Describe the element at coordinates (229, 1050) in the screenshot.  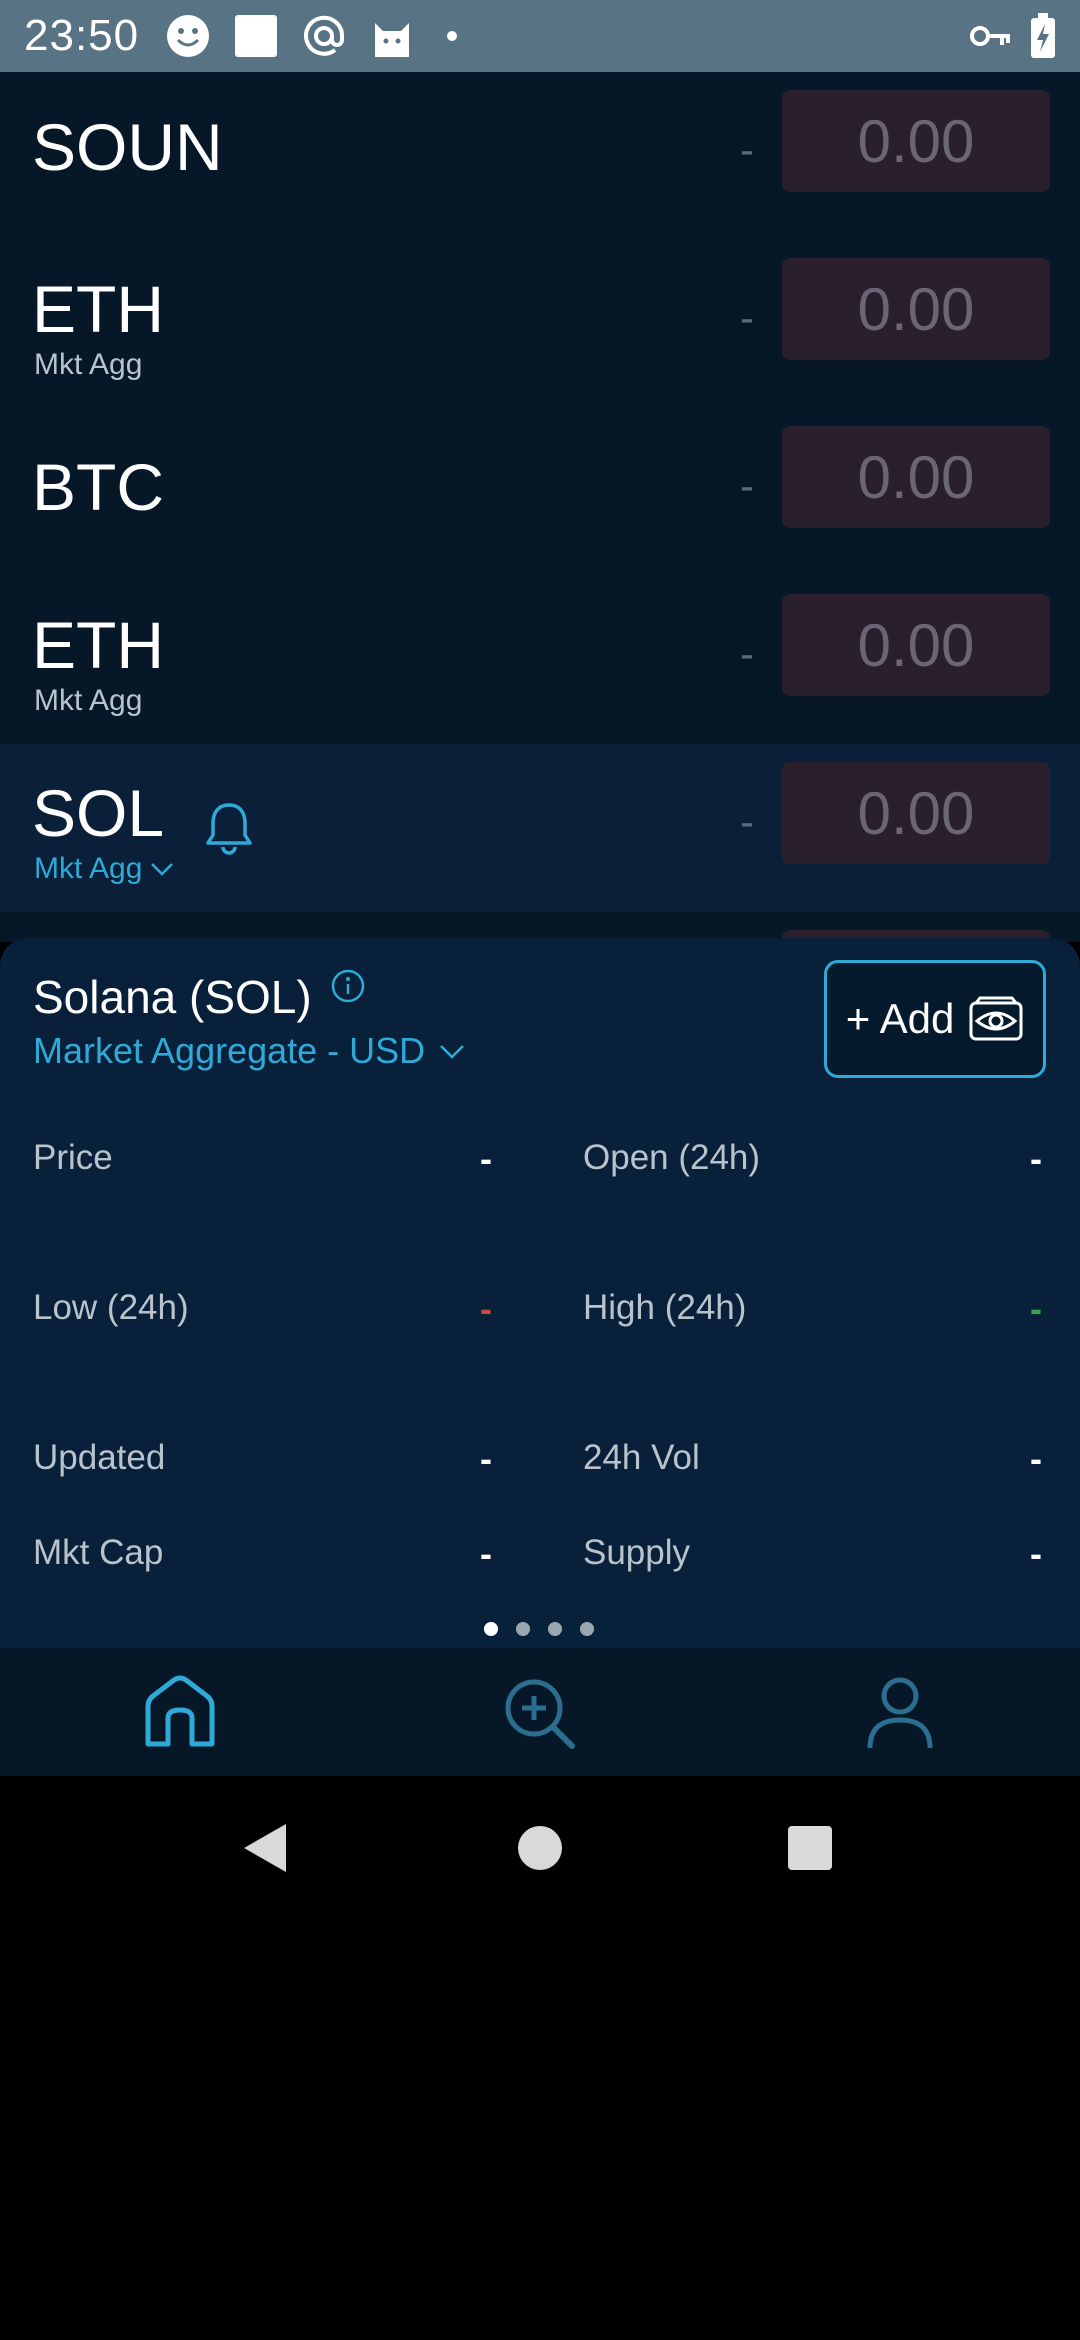
I see `market-label: Market Aggregate - USD` at that location.